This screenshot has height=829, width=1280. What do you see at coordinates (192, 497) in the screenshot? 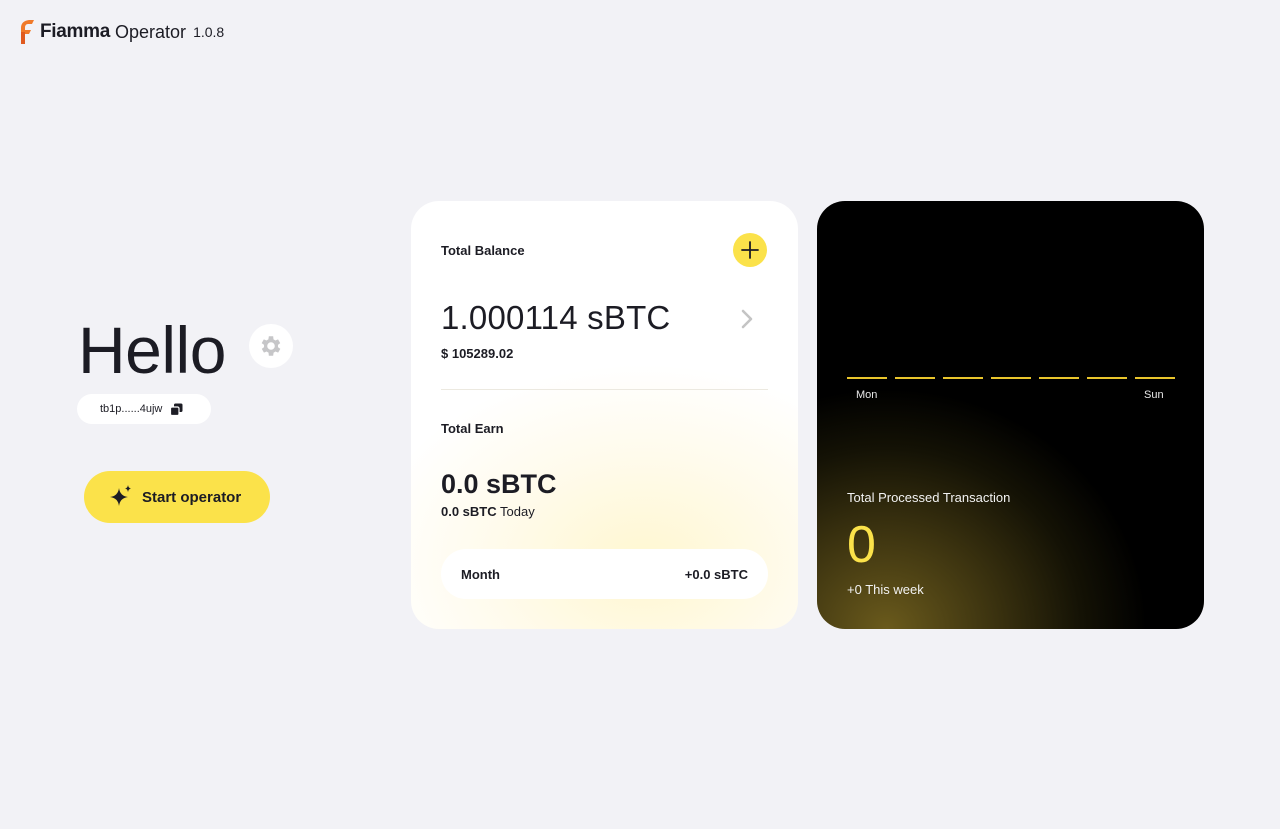
I see `start-operator-label: Start operator` at bounding box center [192, 497].